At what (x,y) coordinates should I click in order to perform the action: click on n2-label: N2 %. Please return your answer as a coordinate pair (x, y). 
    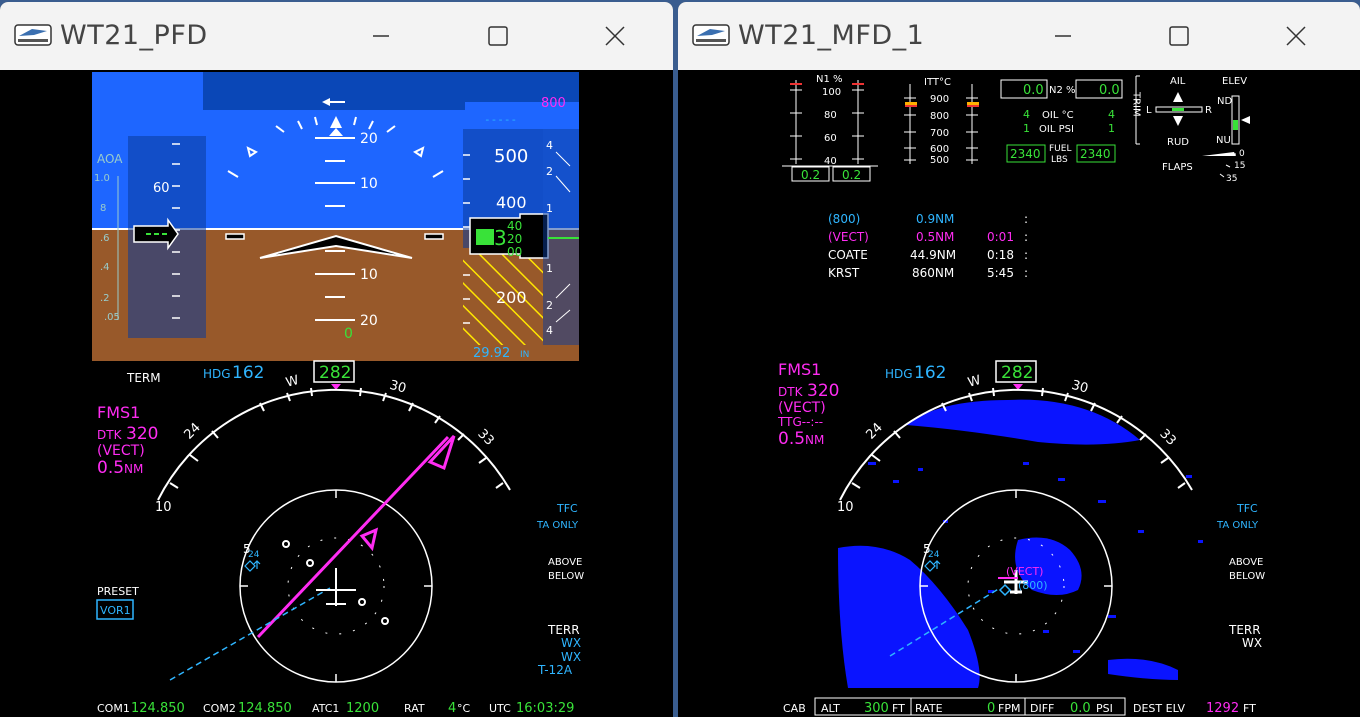
    Looking at the image, I should click on (1062, 90).